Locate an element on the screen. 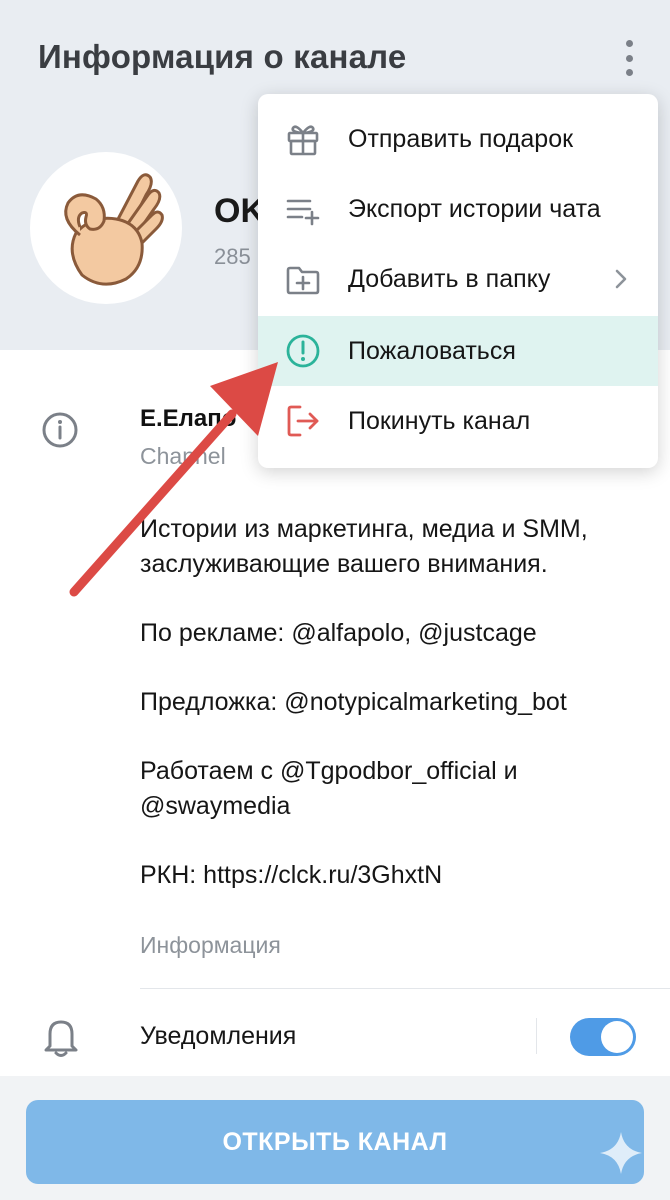 The image size is (670, 1200). menu-item-label: Экспорт истории чата is located at coordinates (474, 208).